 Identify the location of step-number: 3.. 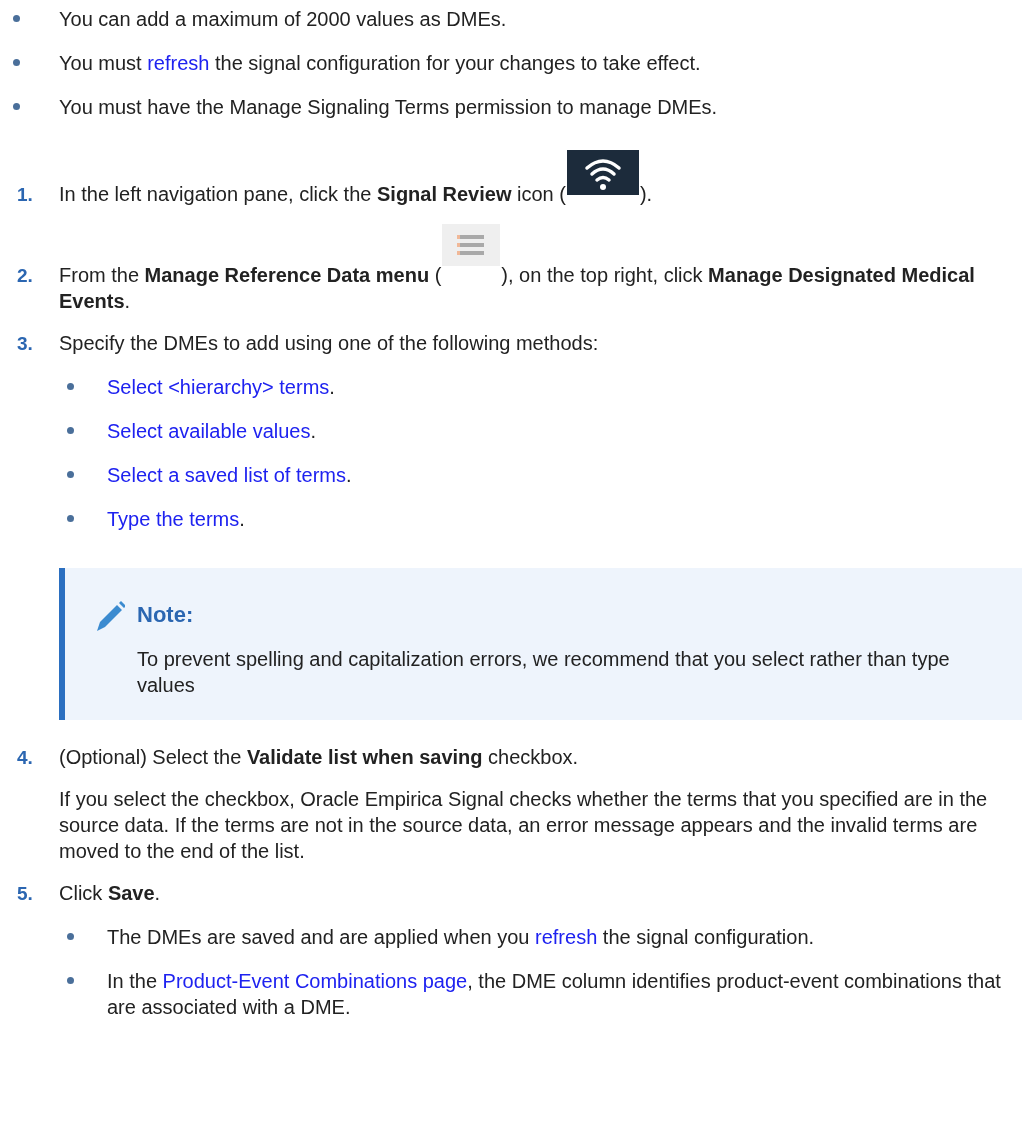
(25, 344).